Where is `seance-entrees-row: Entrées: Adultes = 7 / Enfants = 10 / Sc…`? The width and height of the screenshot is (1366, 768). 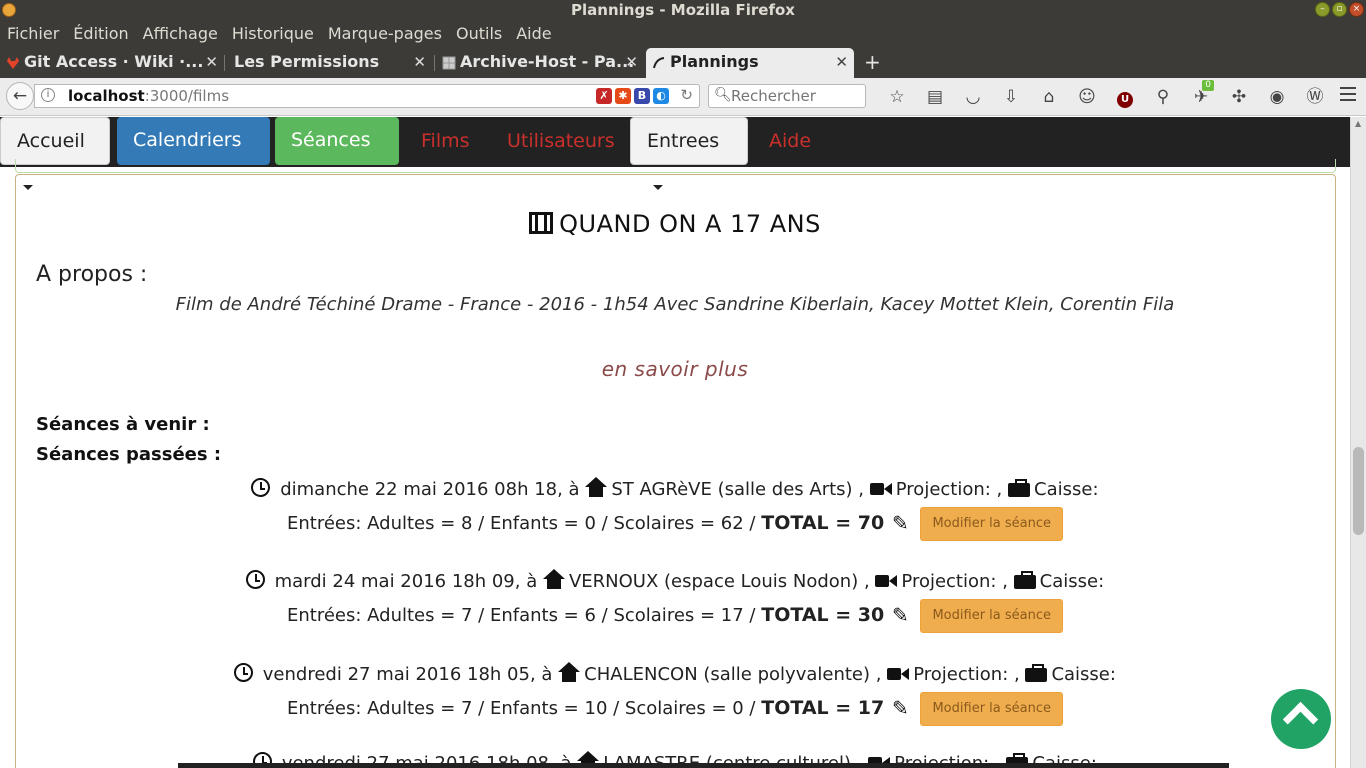 seance-entrees-row: Entrées: Adultes = 7 / Enfants = 10 / Sc… is located at coordinates (675, 709).